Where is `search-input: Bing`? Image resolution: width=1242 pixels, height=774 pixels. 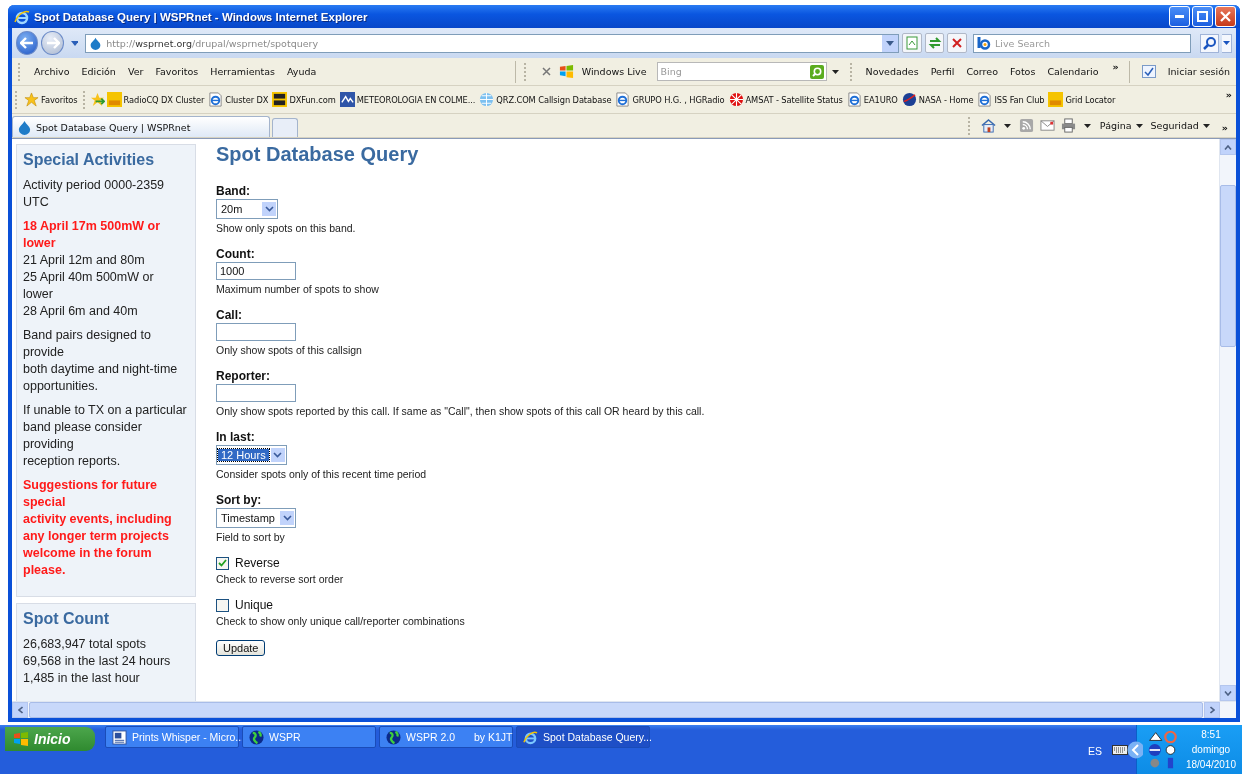
search-input: Bing is located at coordinates (720, 71).